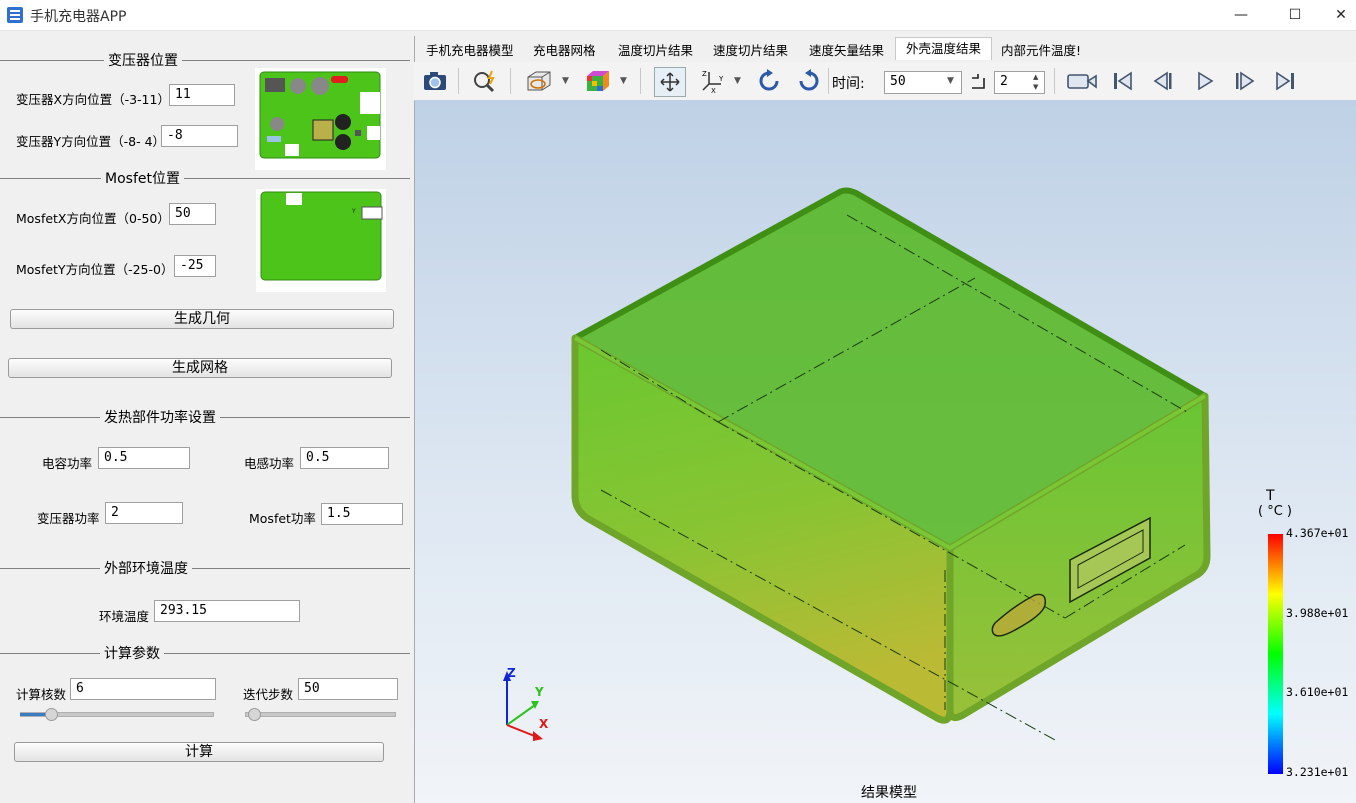 Image resolution: width=1356 pixels, height=803 pixels. Describe the element at coordinates (348, 689) in the screenshot. I see `iterations-input: 50` at that location.